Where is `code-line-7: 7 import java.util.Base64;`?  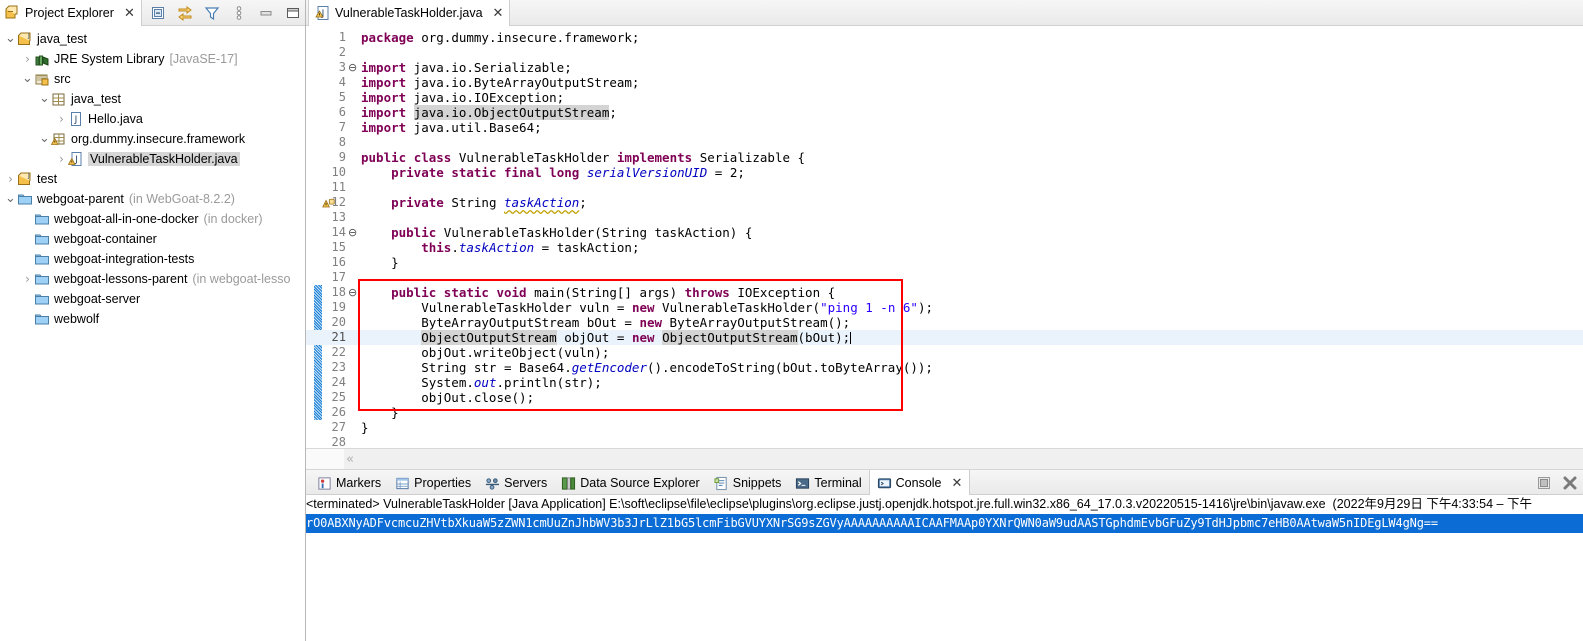 code-line-7: 7 import java.util.Base64; is located at coordinates (944, 127).